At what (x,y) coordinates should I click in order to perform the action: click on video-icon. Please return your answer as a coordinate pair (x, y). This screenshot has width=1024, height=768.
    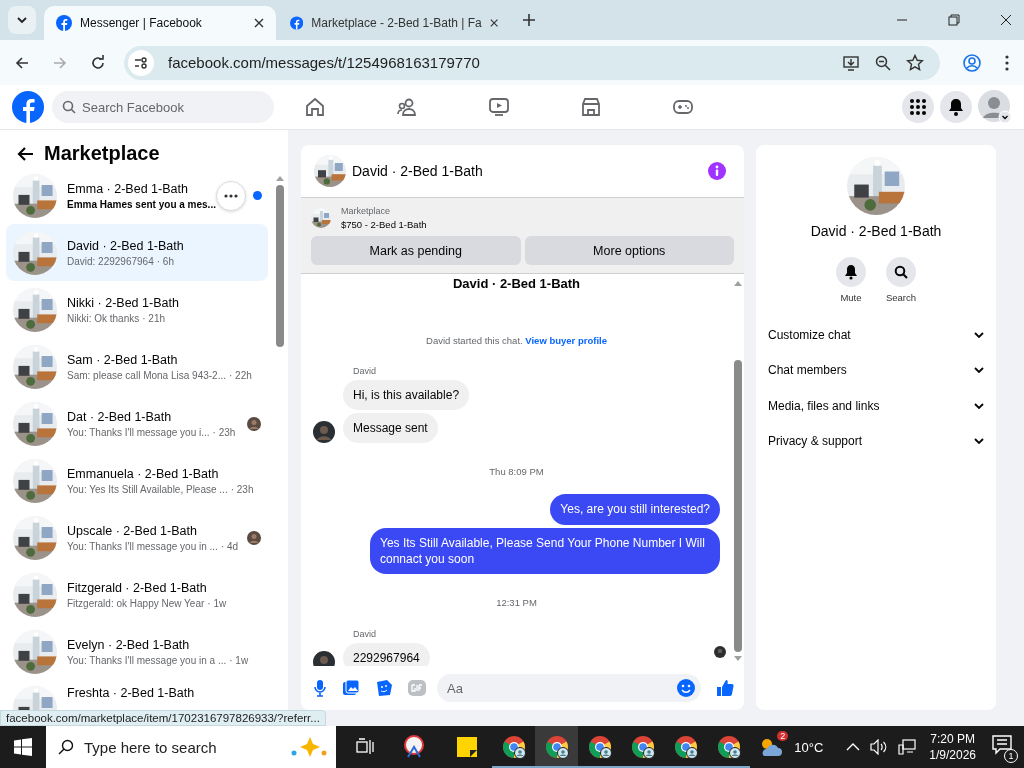
    Looking at the image, I should click on (499, 107).